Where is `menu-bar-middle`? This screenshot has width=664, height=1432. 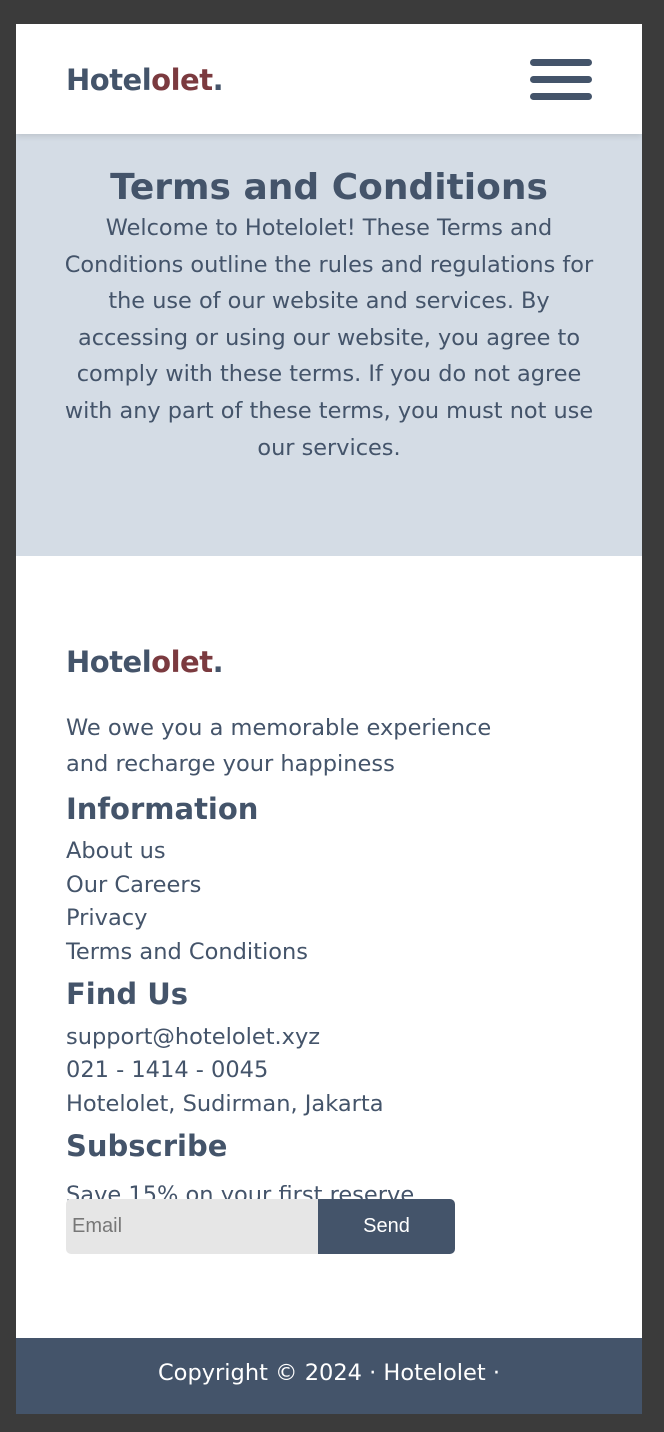
menu-bar-middle is located at coordinates (561, 79).